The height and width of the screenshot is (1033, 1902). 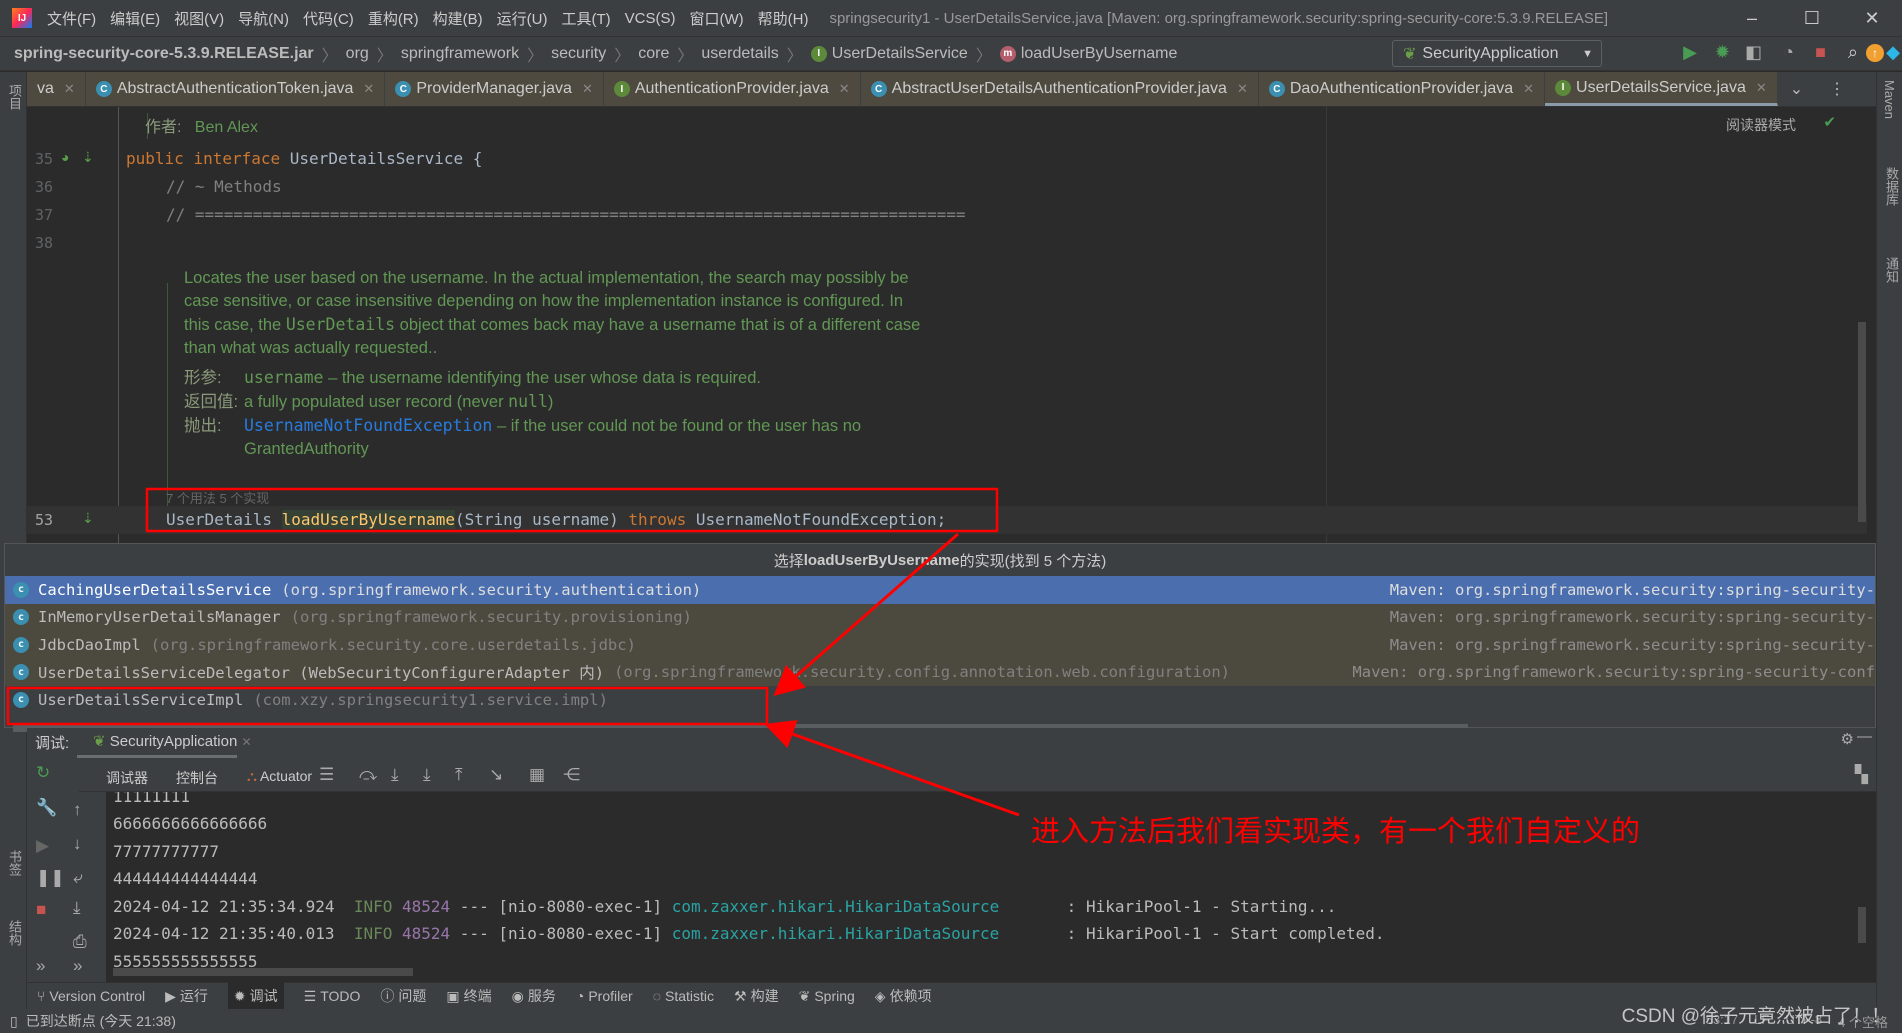 I want to click on hammer-icon: ⚒, so click(x=740, y=995).